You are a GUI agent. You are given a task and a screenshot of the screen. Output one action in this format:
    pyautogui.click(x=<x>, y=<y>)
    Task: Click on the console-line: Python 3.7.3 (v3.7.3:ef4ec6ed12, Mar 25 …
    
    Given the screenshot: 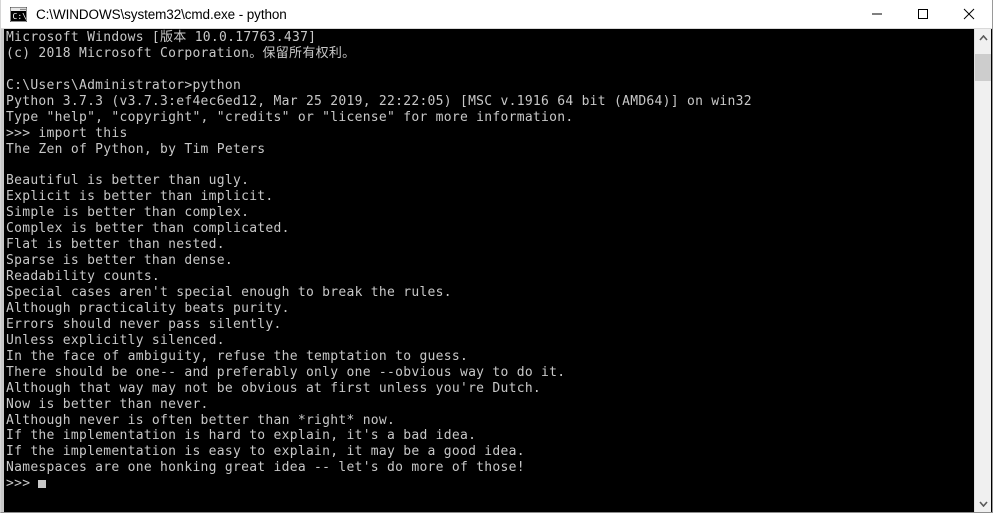 What is the action you would take?
    pyautogui.click(x=379, y=101)
    